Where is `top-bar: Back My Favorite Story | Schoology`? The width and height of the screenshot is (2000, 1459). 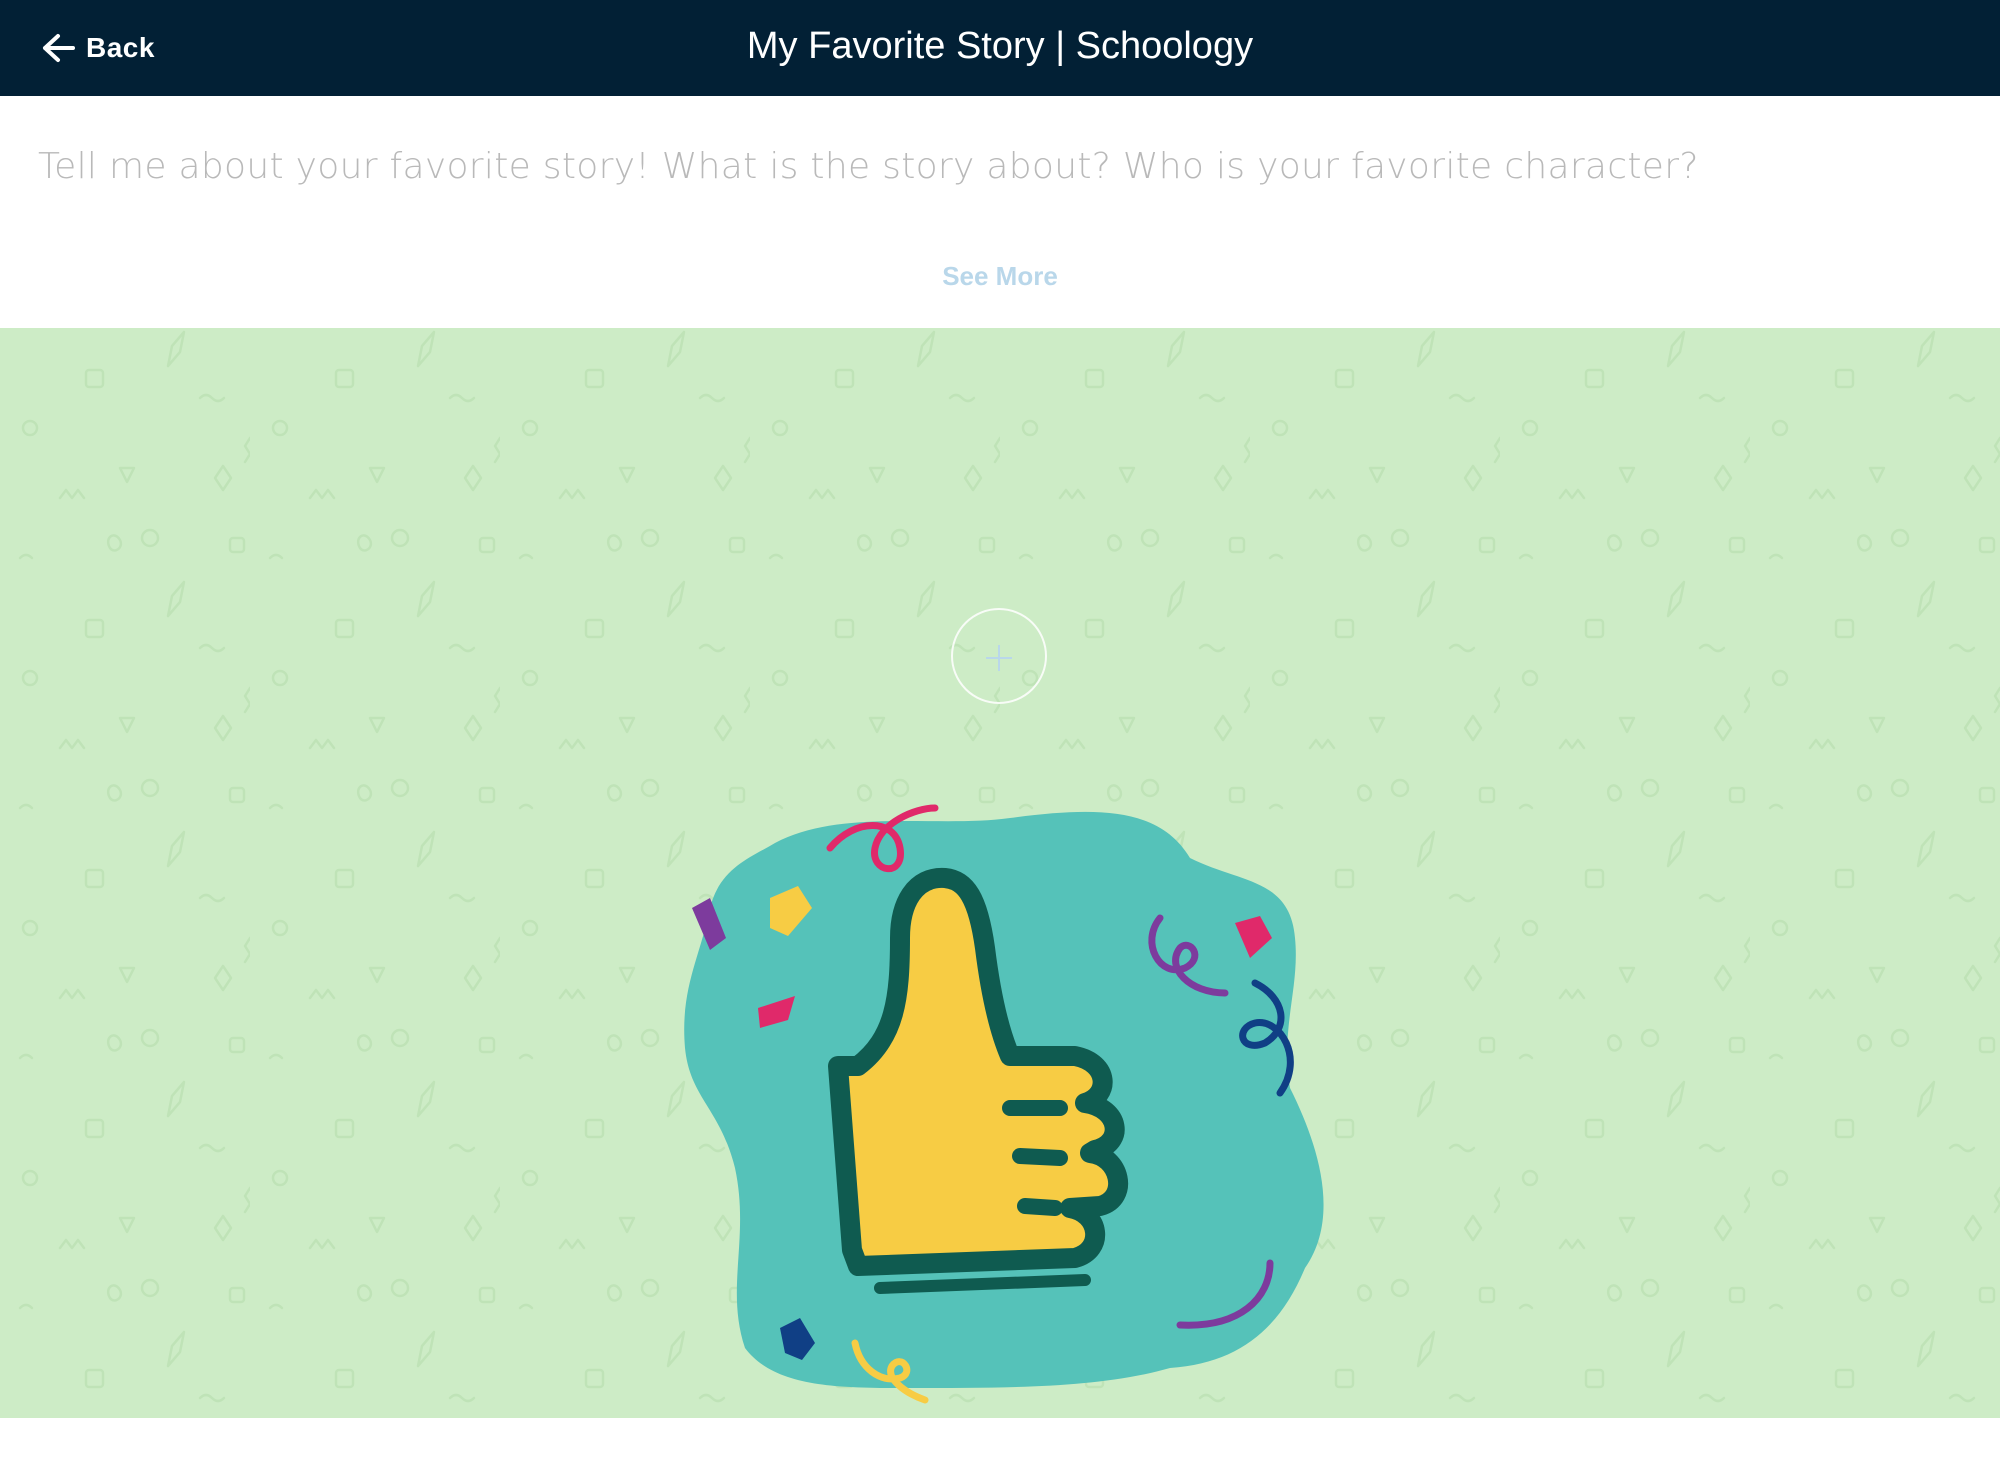 top-bar: Back My Favorite Story | Schoology is located at coordinates (1000, 48).